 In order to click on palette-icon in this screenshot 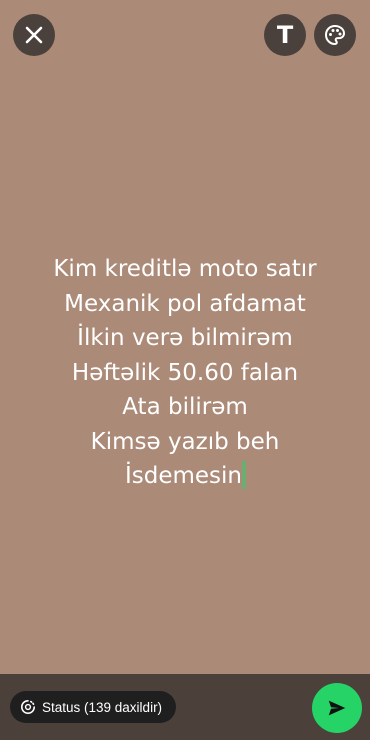, I will do `click(335, 35)`.